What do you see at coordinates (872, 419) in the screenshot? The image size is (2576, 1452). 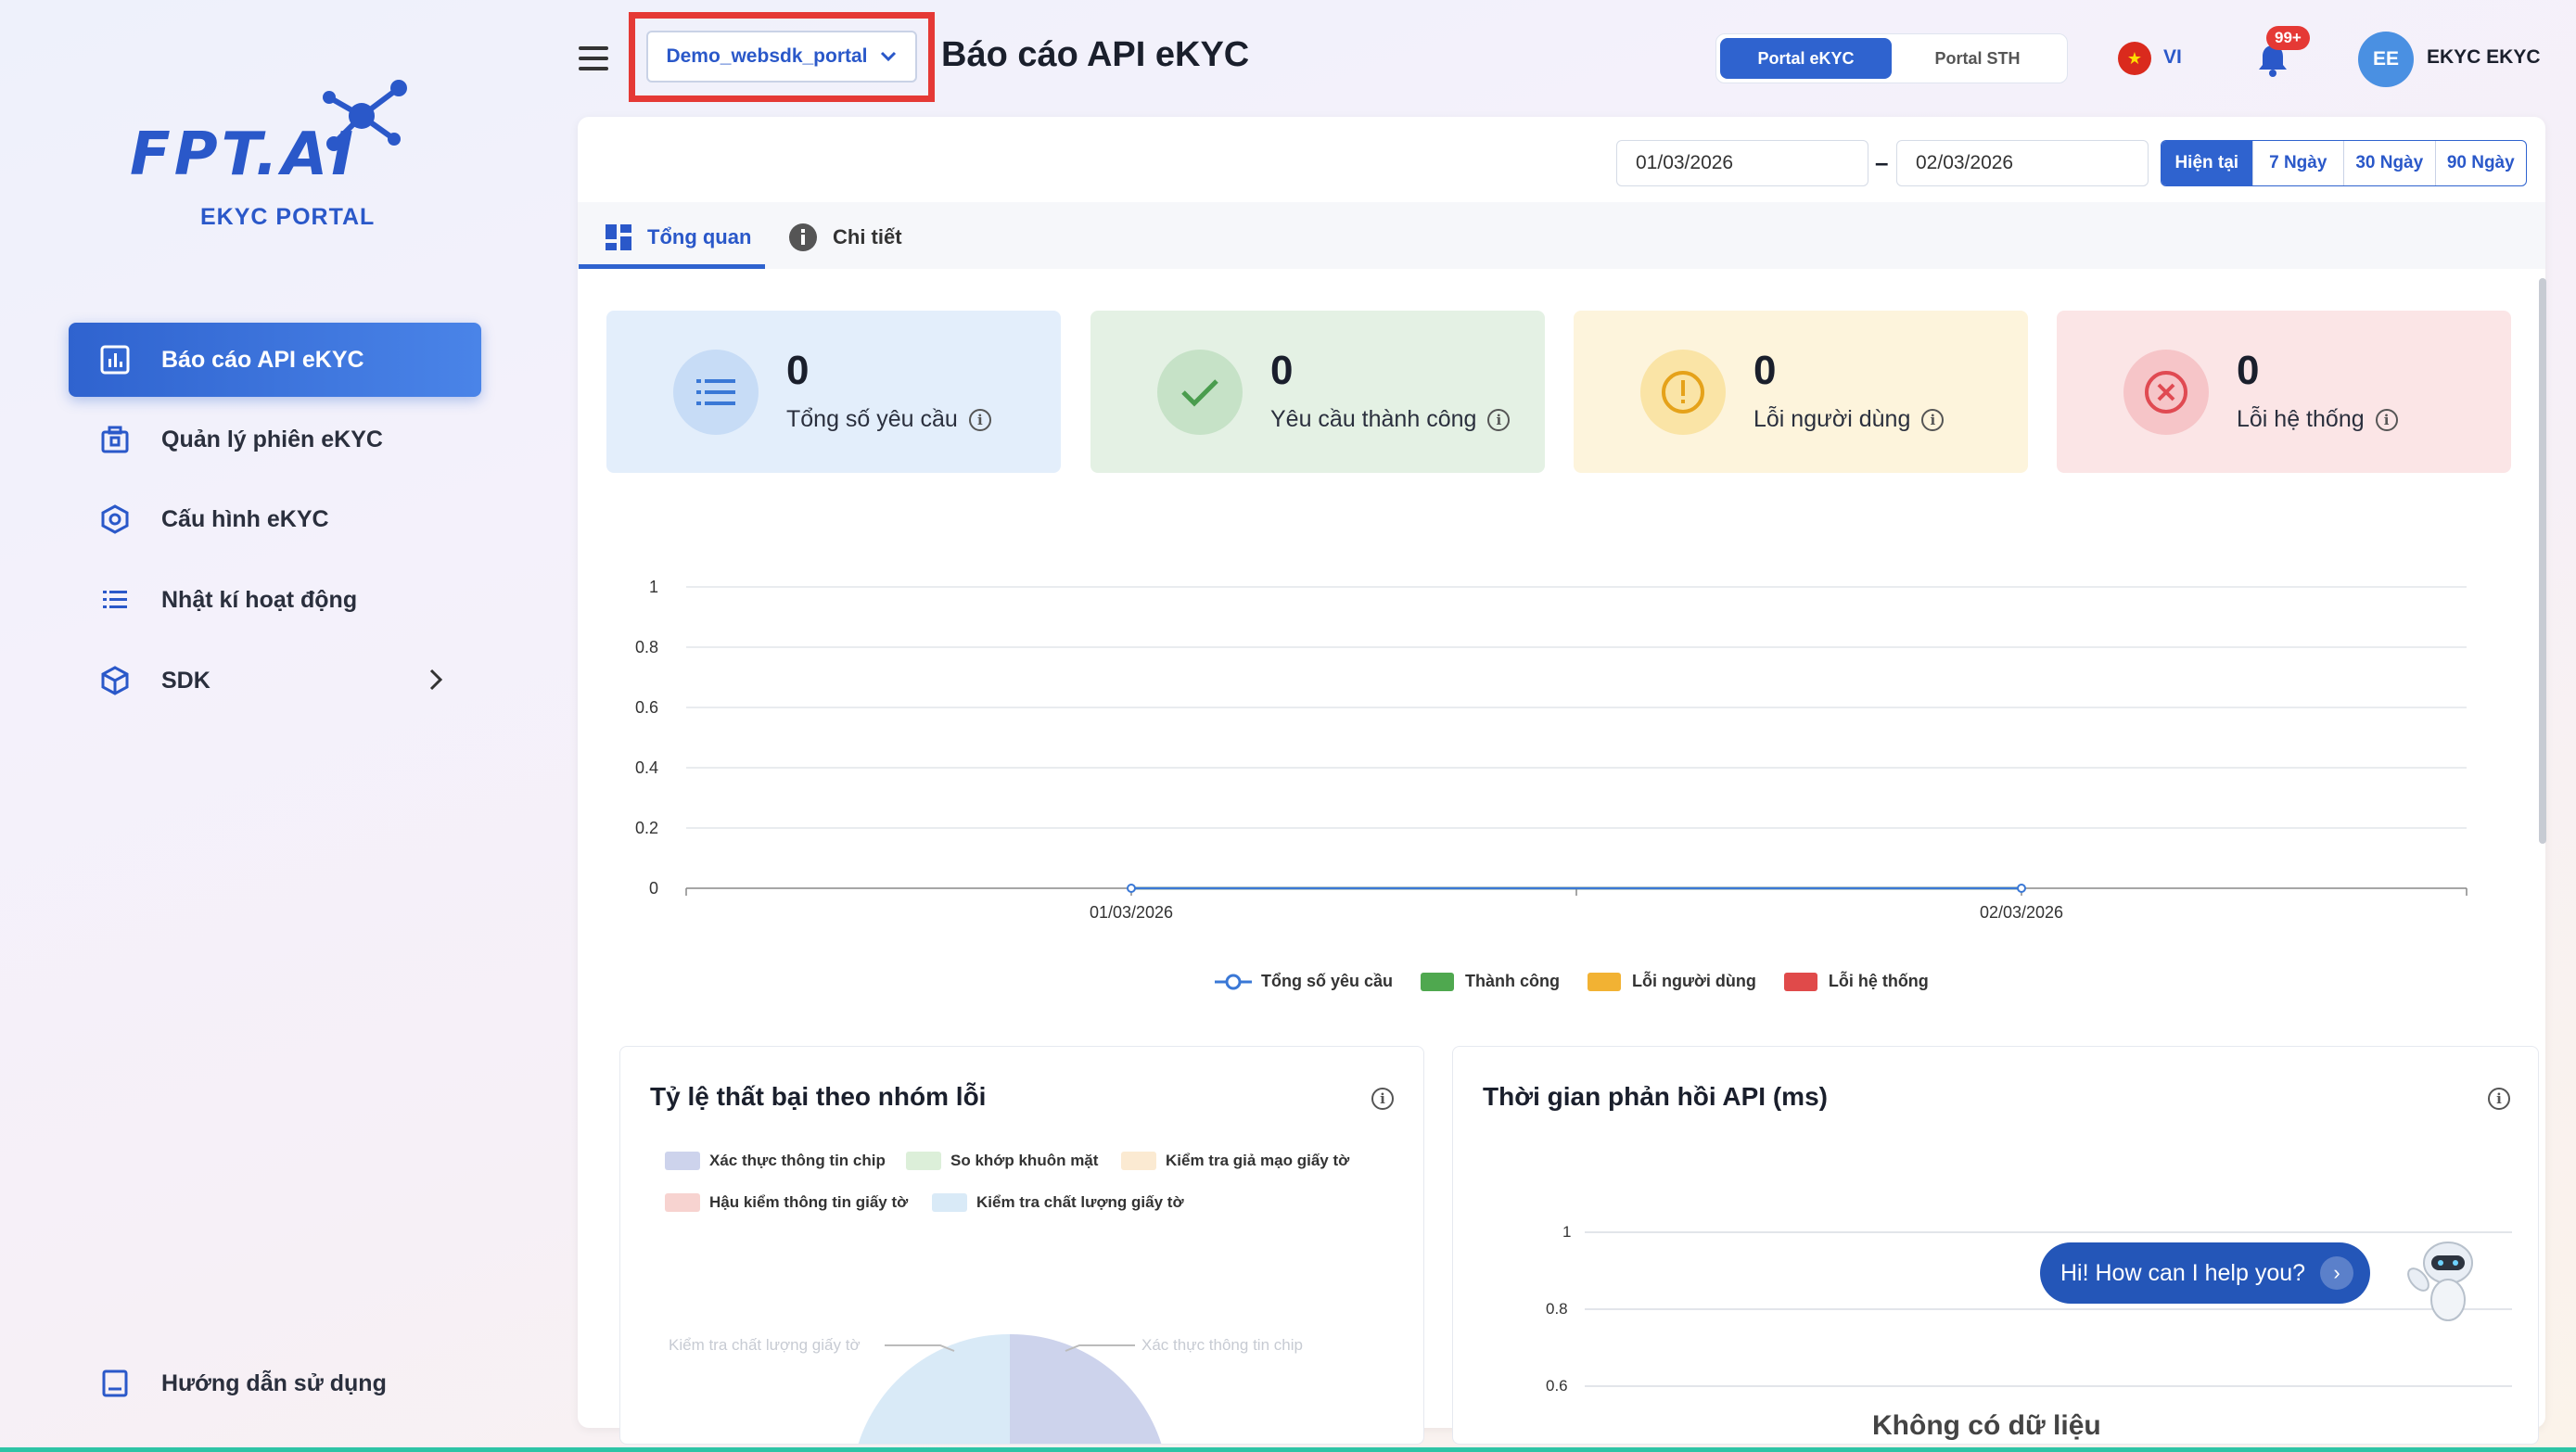 I see `stat-label: Tổng số yêu cầu` at bounding box center [872, 419].